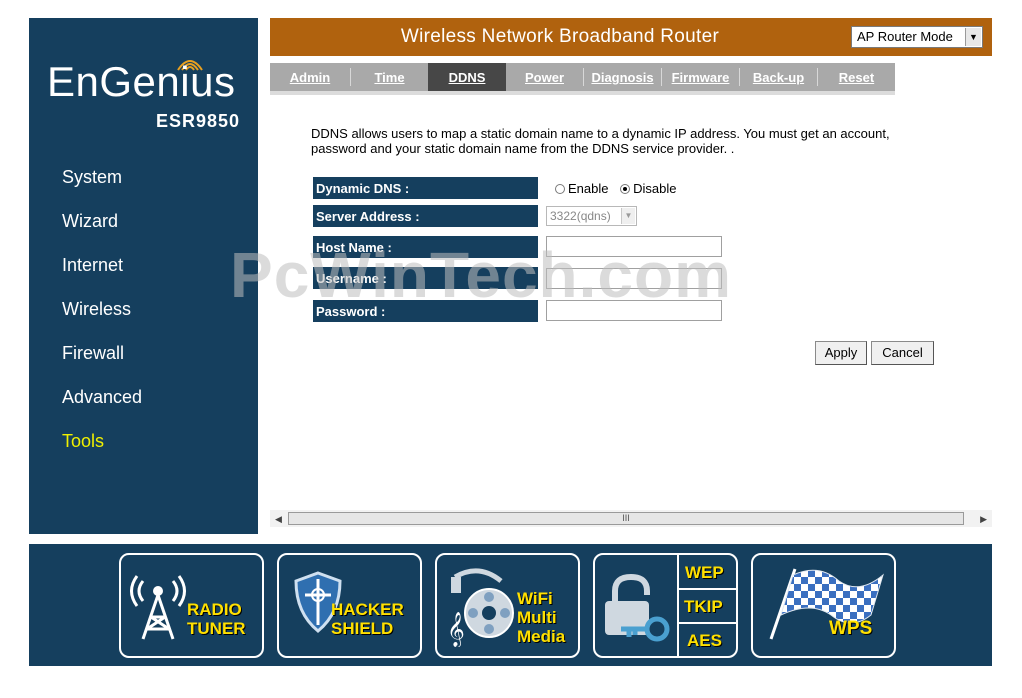 This screenshot has width=1022, height=698. Describe the element at coordinates (425, 278) in the screenshot. I see `label-username: Username :` at that location.